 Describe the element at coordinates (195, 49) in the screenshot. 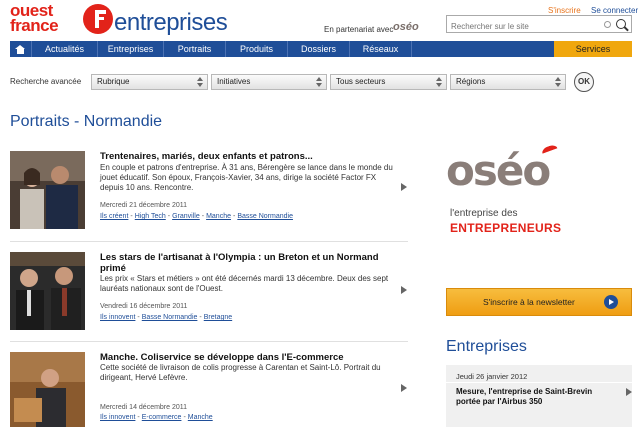

I see `nav-portraits: Portraits` at that location.